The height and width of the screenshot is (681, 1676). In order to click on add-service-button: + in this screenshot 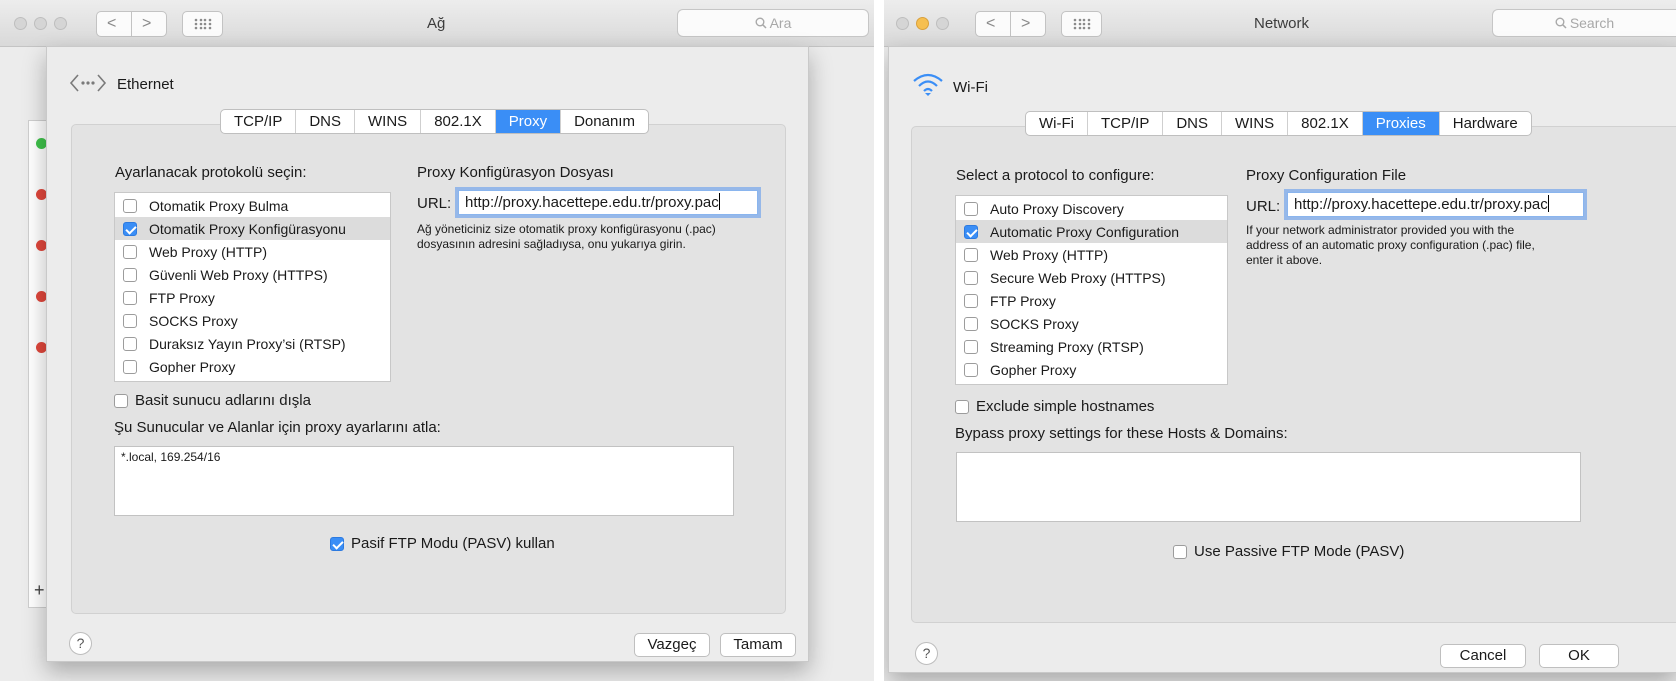, I will do `click(39, 590)`.